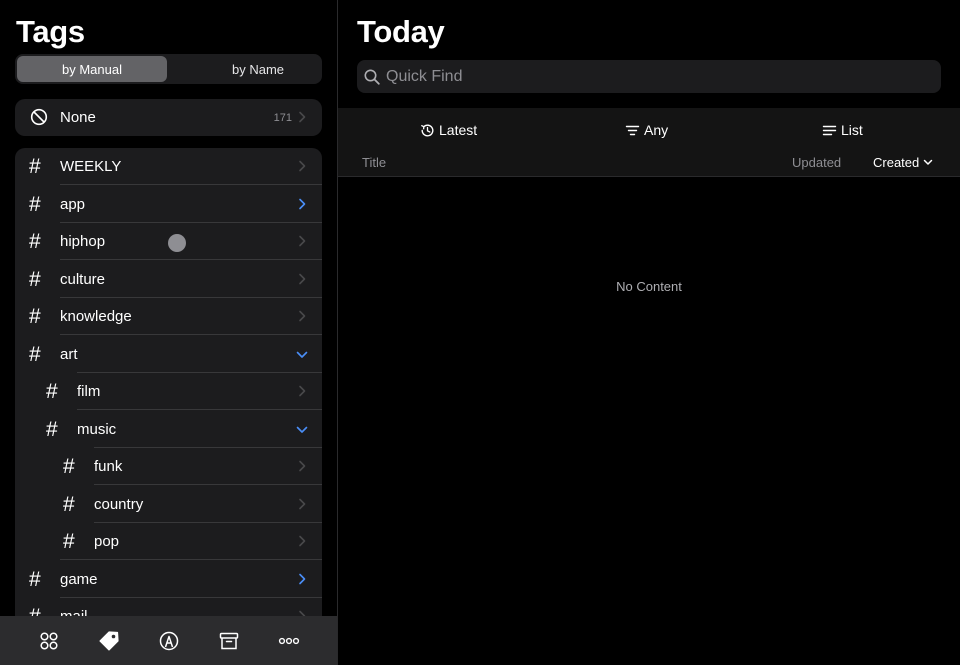 The width and height of the screenshot is (960, 665). What do you see at coordinates (289, 641) in the screenshot?
I see `more-icon` at bounding box center [289, 641].